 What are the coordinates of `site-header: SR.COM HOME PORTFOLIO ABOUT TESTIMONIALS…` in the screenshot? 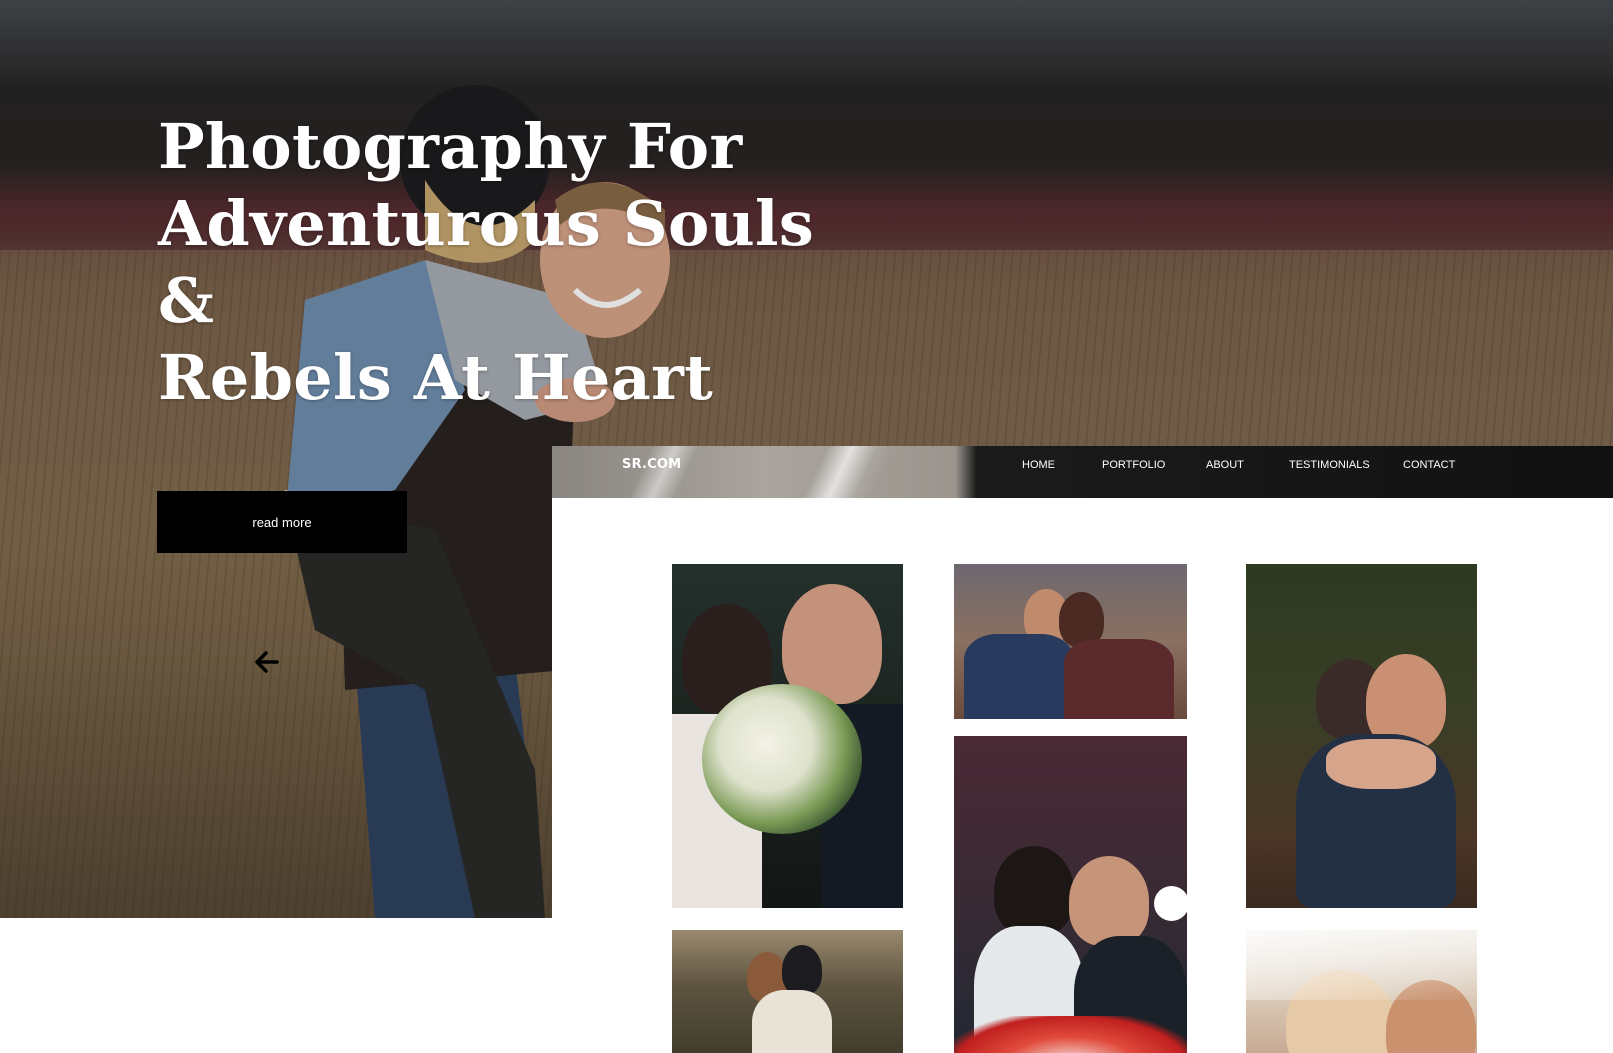 It's located at (1082, 472).